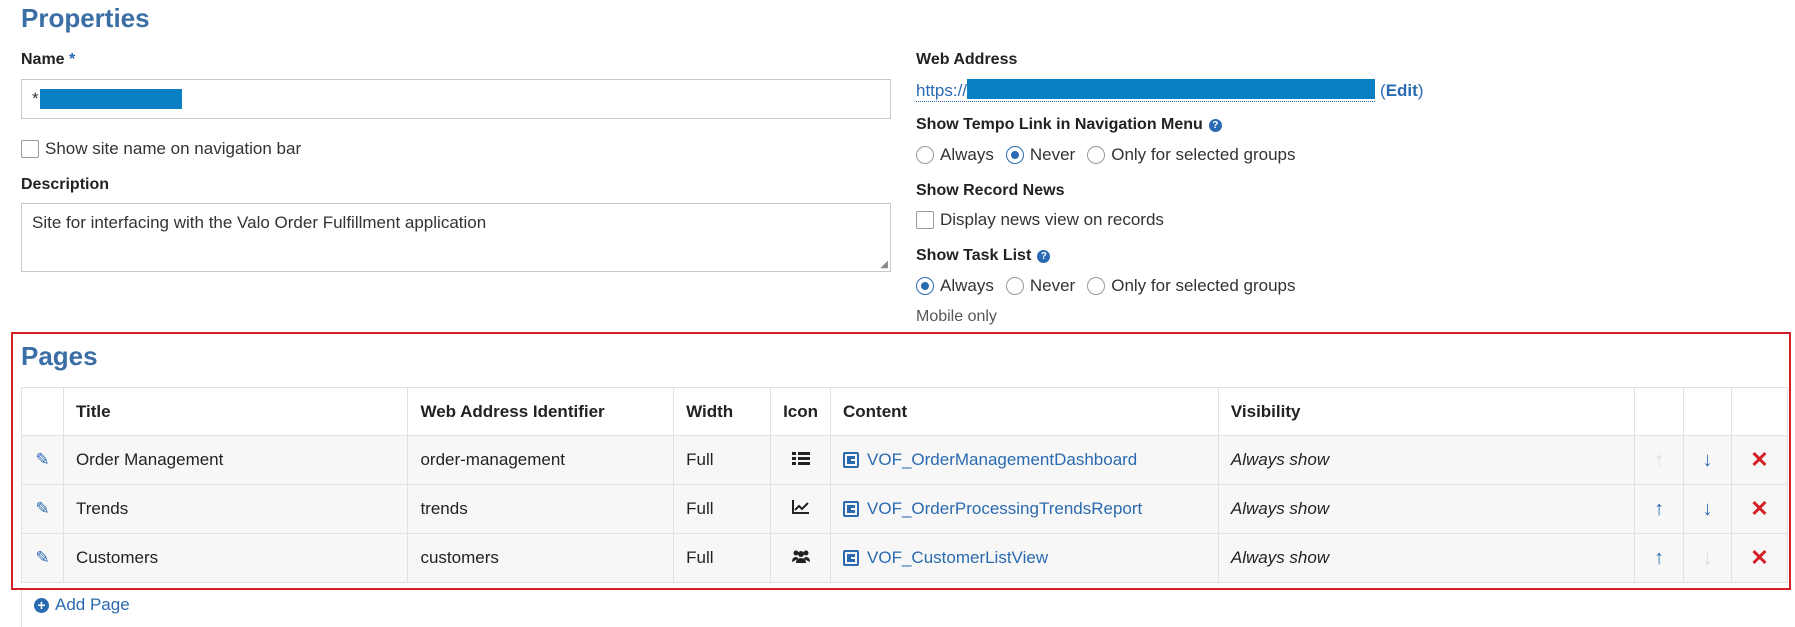 The width and height of the screenshot is (1795, 627). What do you see at coordinates (1040, 155) in the screenshot?
I see `tempo-option-never: Never` at bounding box center [1040, 155].